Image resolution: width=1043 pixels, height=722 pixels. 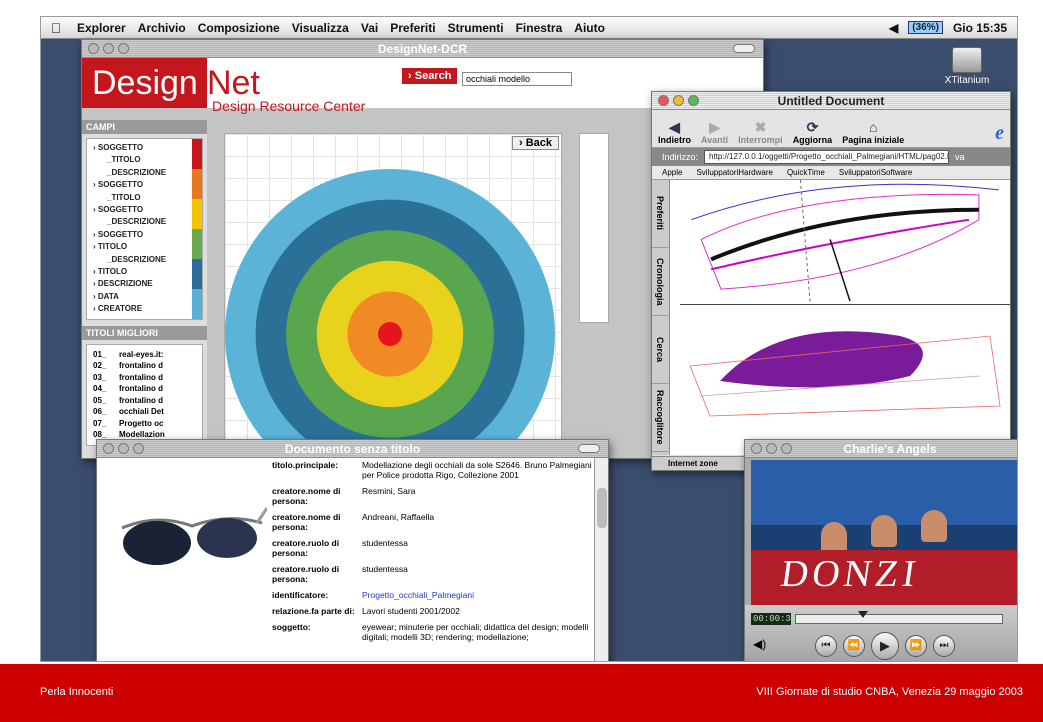 What do you see at coordinates (760, 132) in the screenshot?
I see `stop-button: ✖ Interrompi` at bounding box center [760, 132].